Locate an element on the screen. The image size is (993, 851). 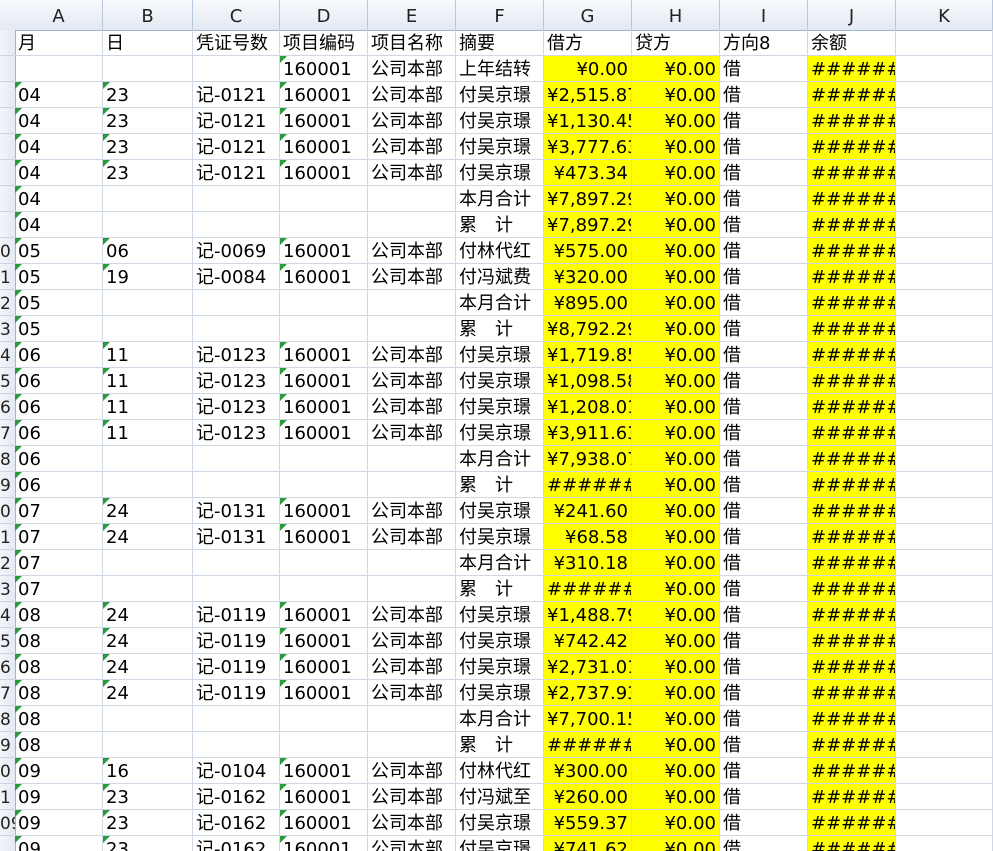
table-cell: ¥1,130.45 is located at coordinates (588, 121).